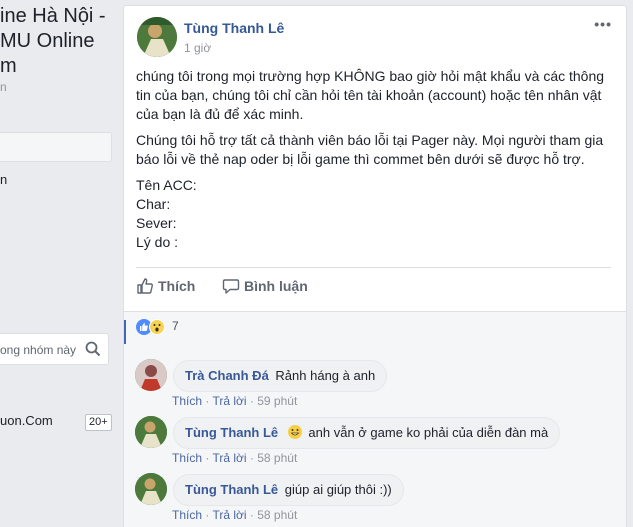  I want to click on count-badge: 20+, so click(98, 422).